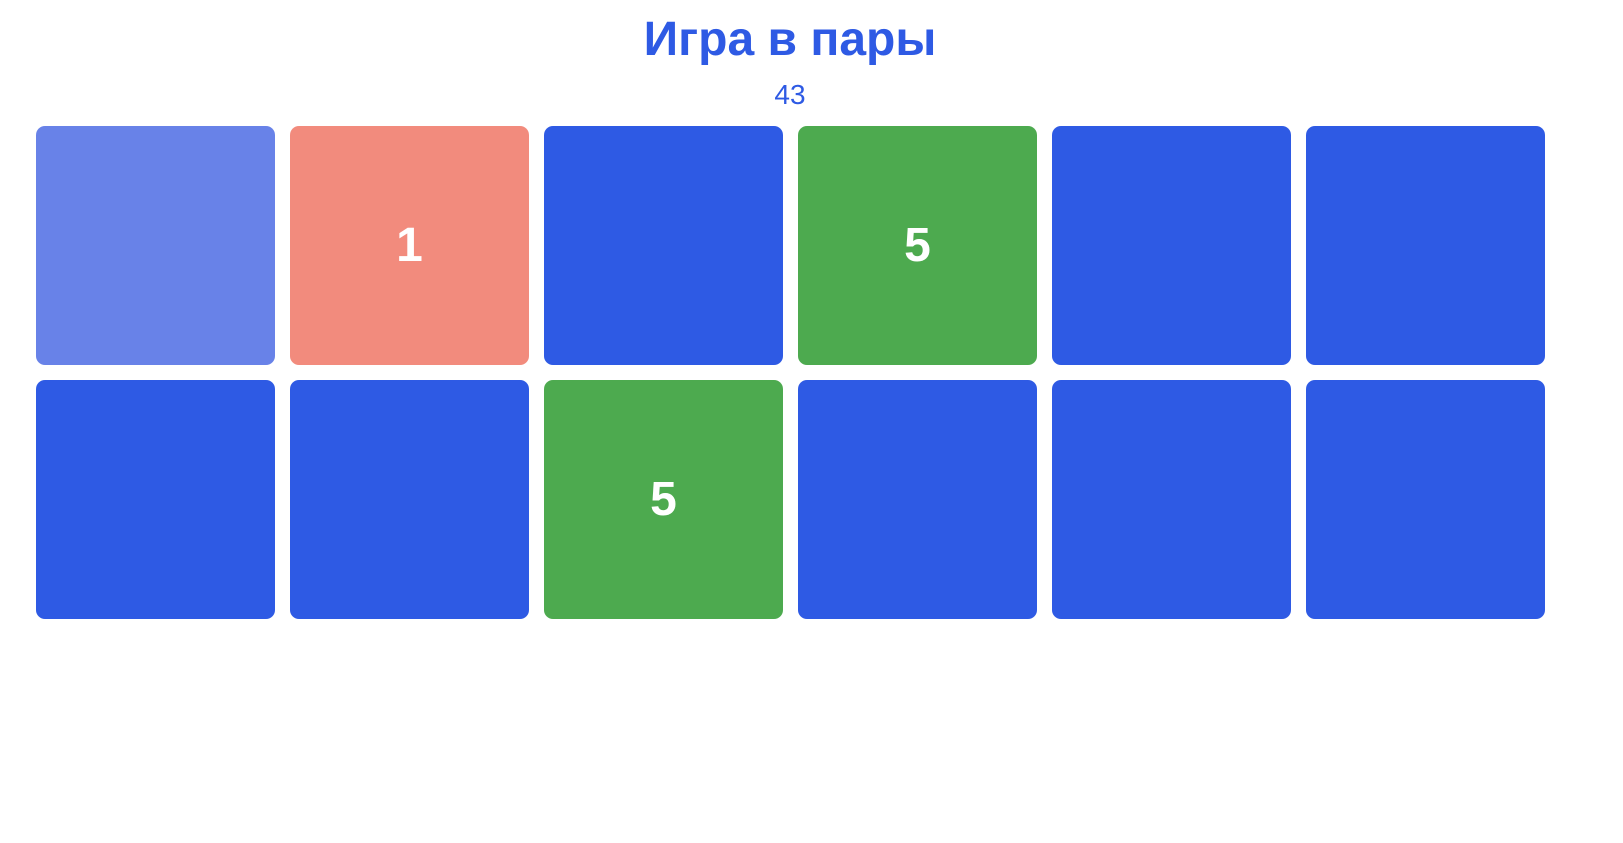 The image size is (1623, 843). Describe the element at coordinates (917, 245) in the screenshot. I see `card-4: 5` at that location.